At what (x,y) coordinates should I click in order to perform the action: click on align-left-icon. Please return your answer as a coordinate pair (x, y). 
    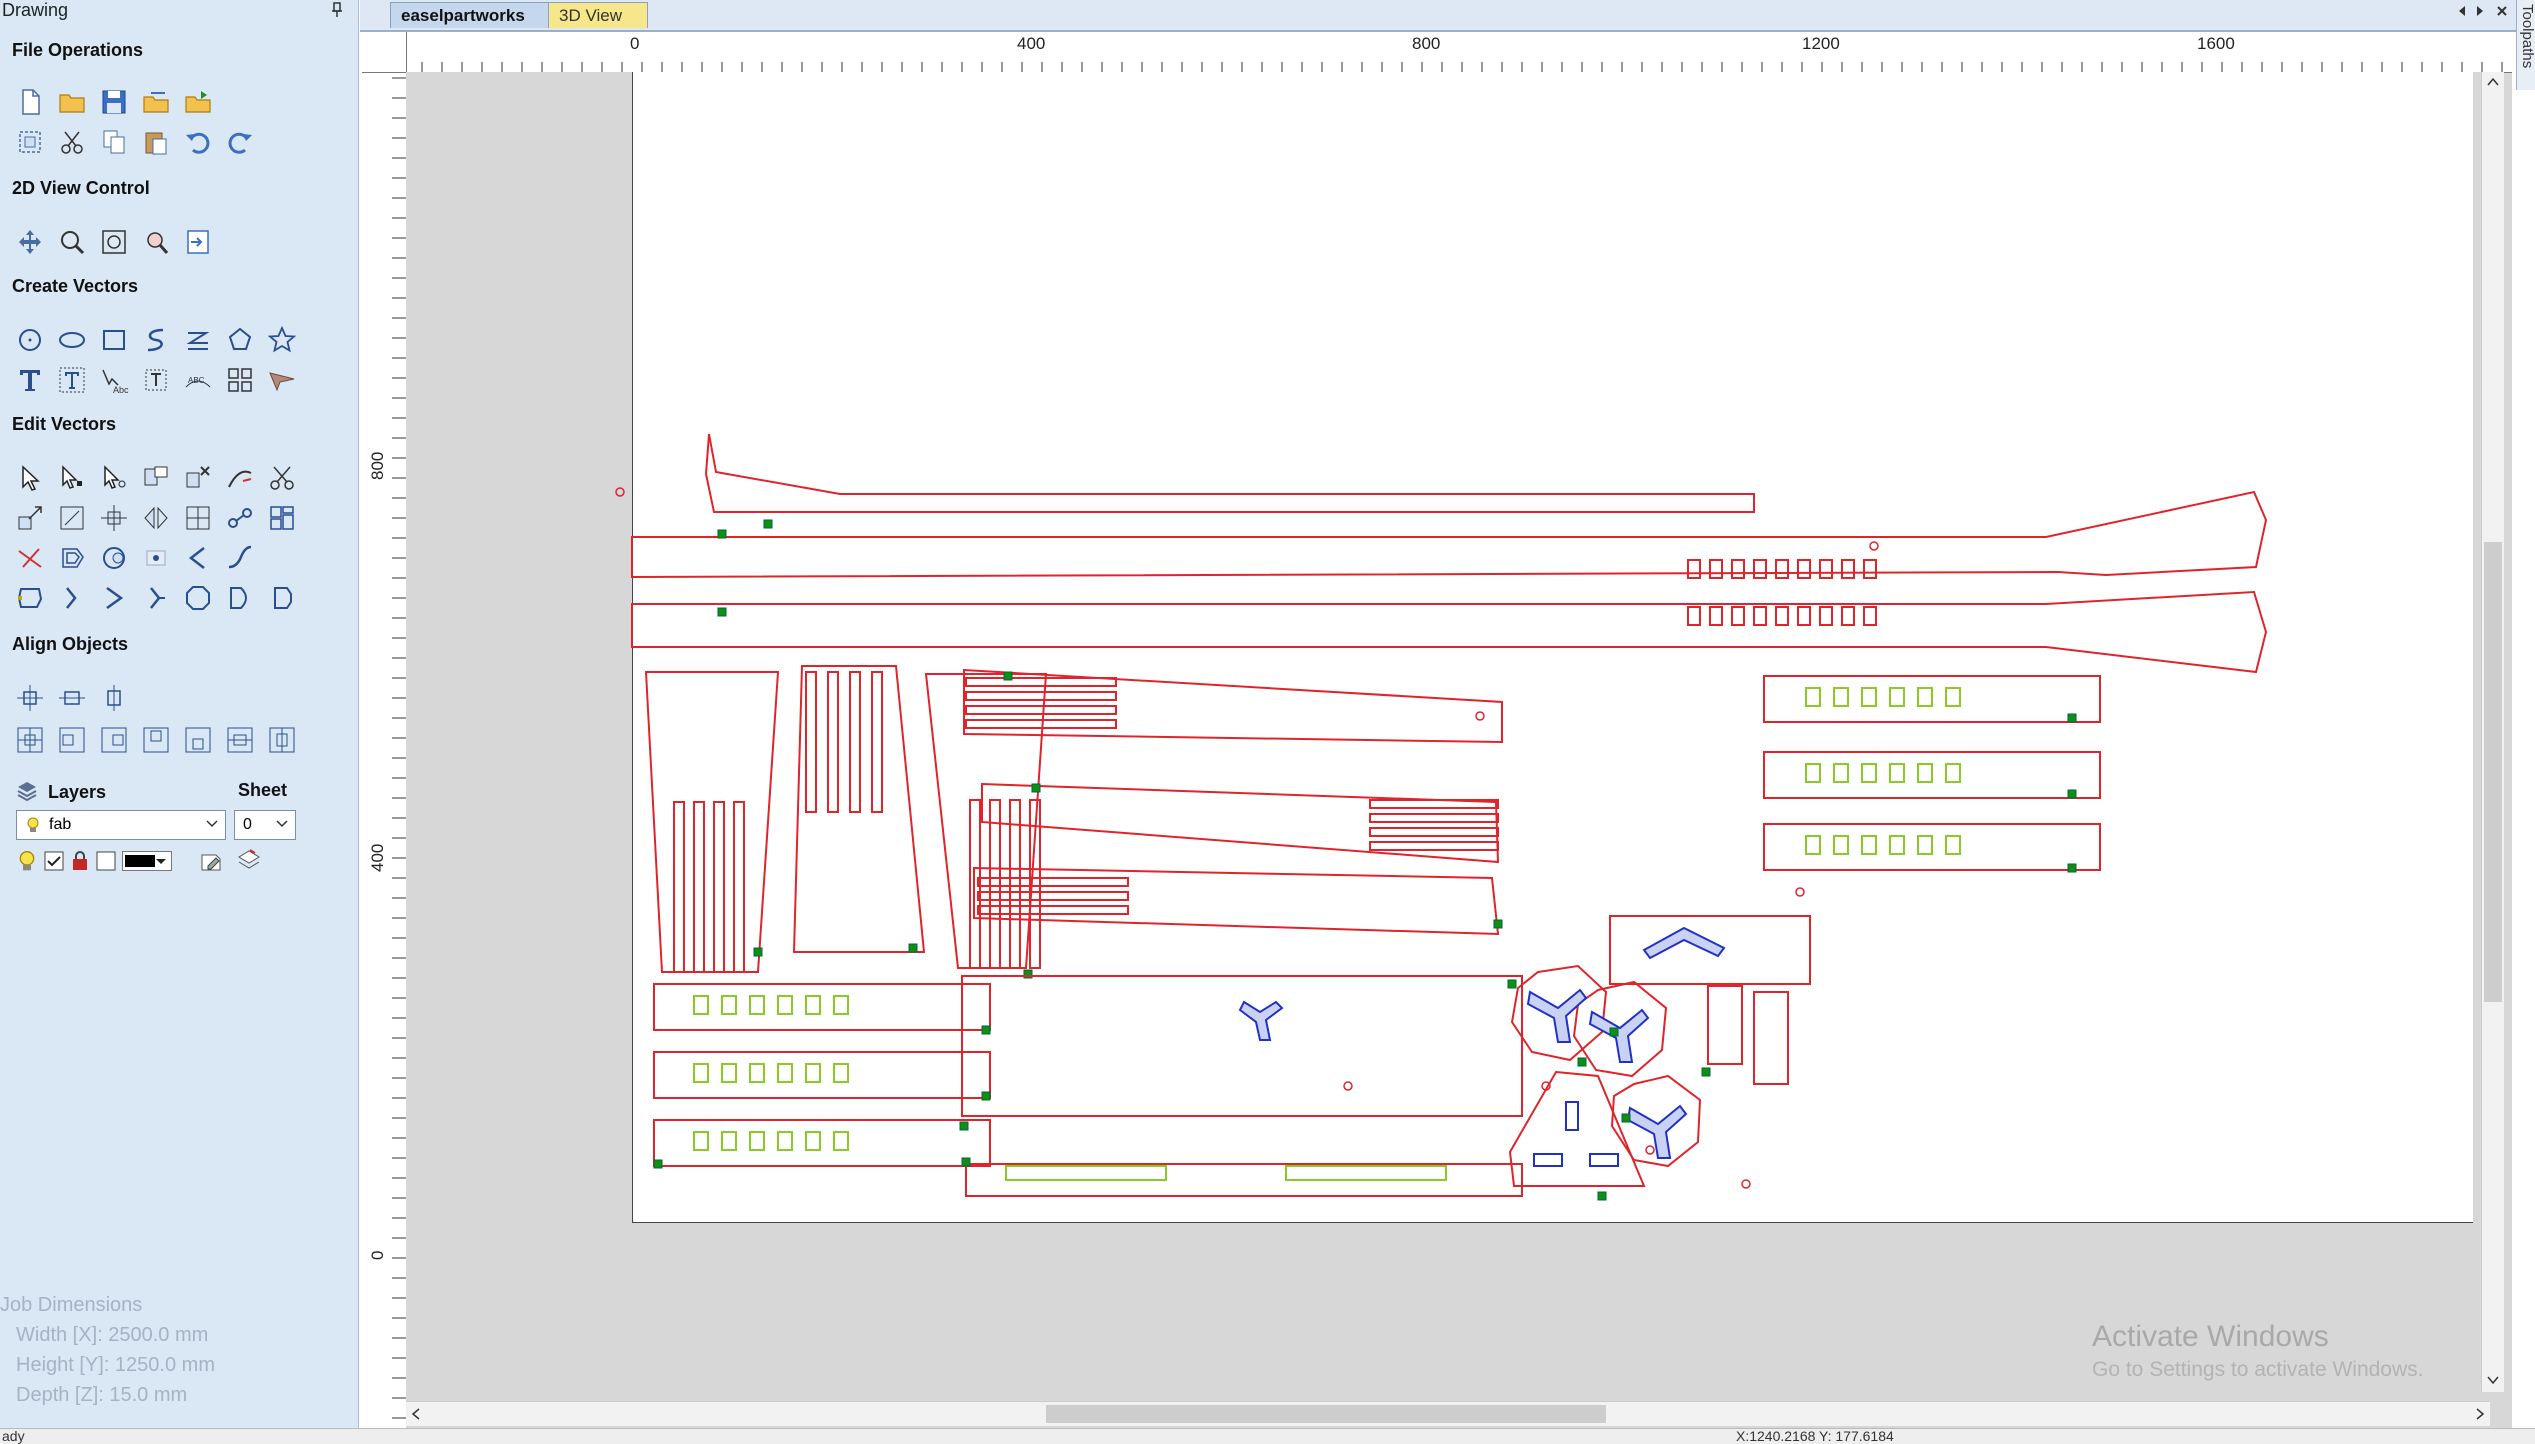
    Looking at the image, I should click on (72, 740).